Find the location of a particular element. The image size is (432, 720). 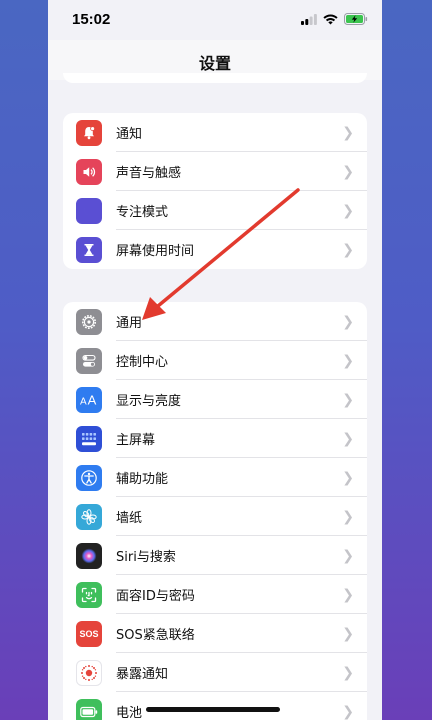

bell-icon is located at coordinates (89, 132).